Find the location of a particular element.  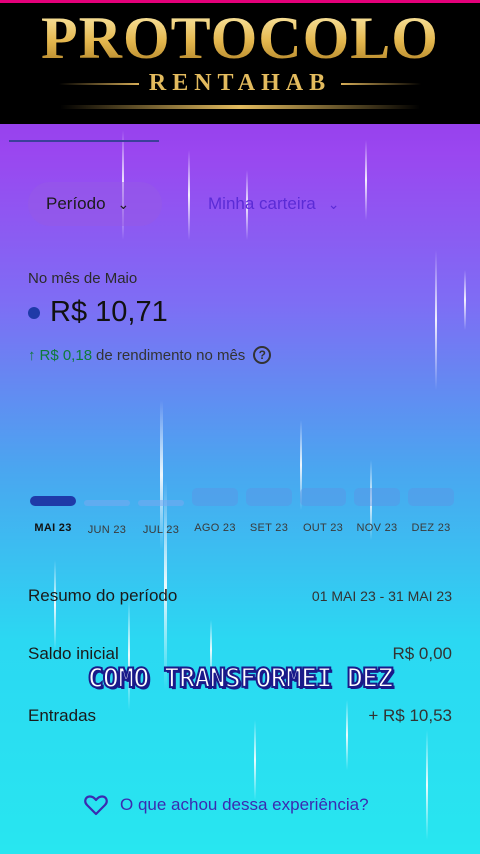

period-filter-button: Período ⌄ is located at coordinates (95, 204).